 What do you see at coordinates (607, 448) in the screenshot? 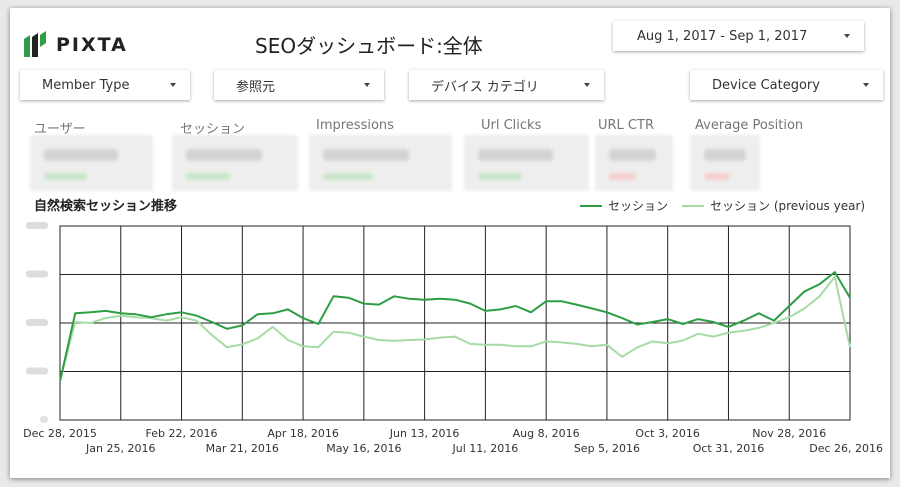
I see `x-tick-label: Sep 5, 2016` at bounding box center [607, 448].